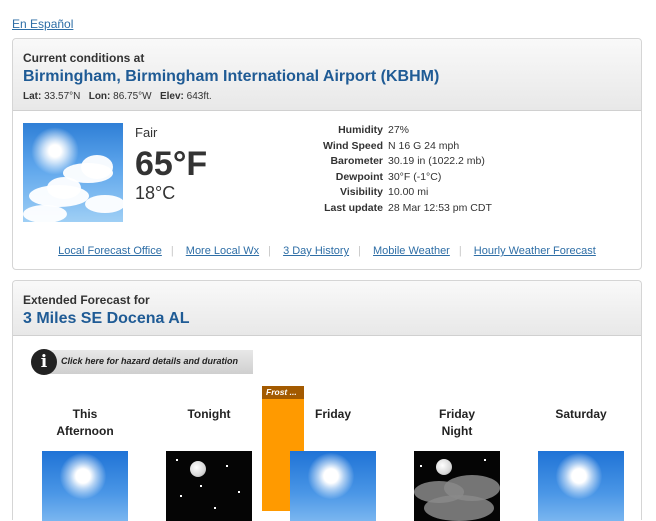 The height and width of the screenshot is (521, 656). I want to click on period-line: Tonight, so click(209, 414).